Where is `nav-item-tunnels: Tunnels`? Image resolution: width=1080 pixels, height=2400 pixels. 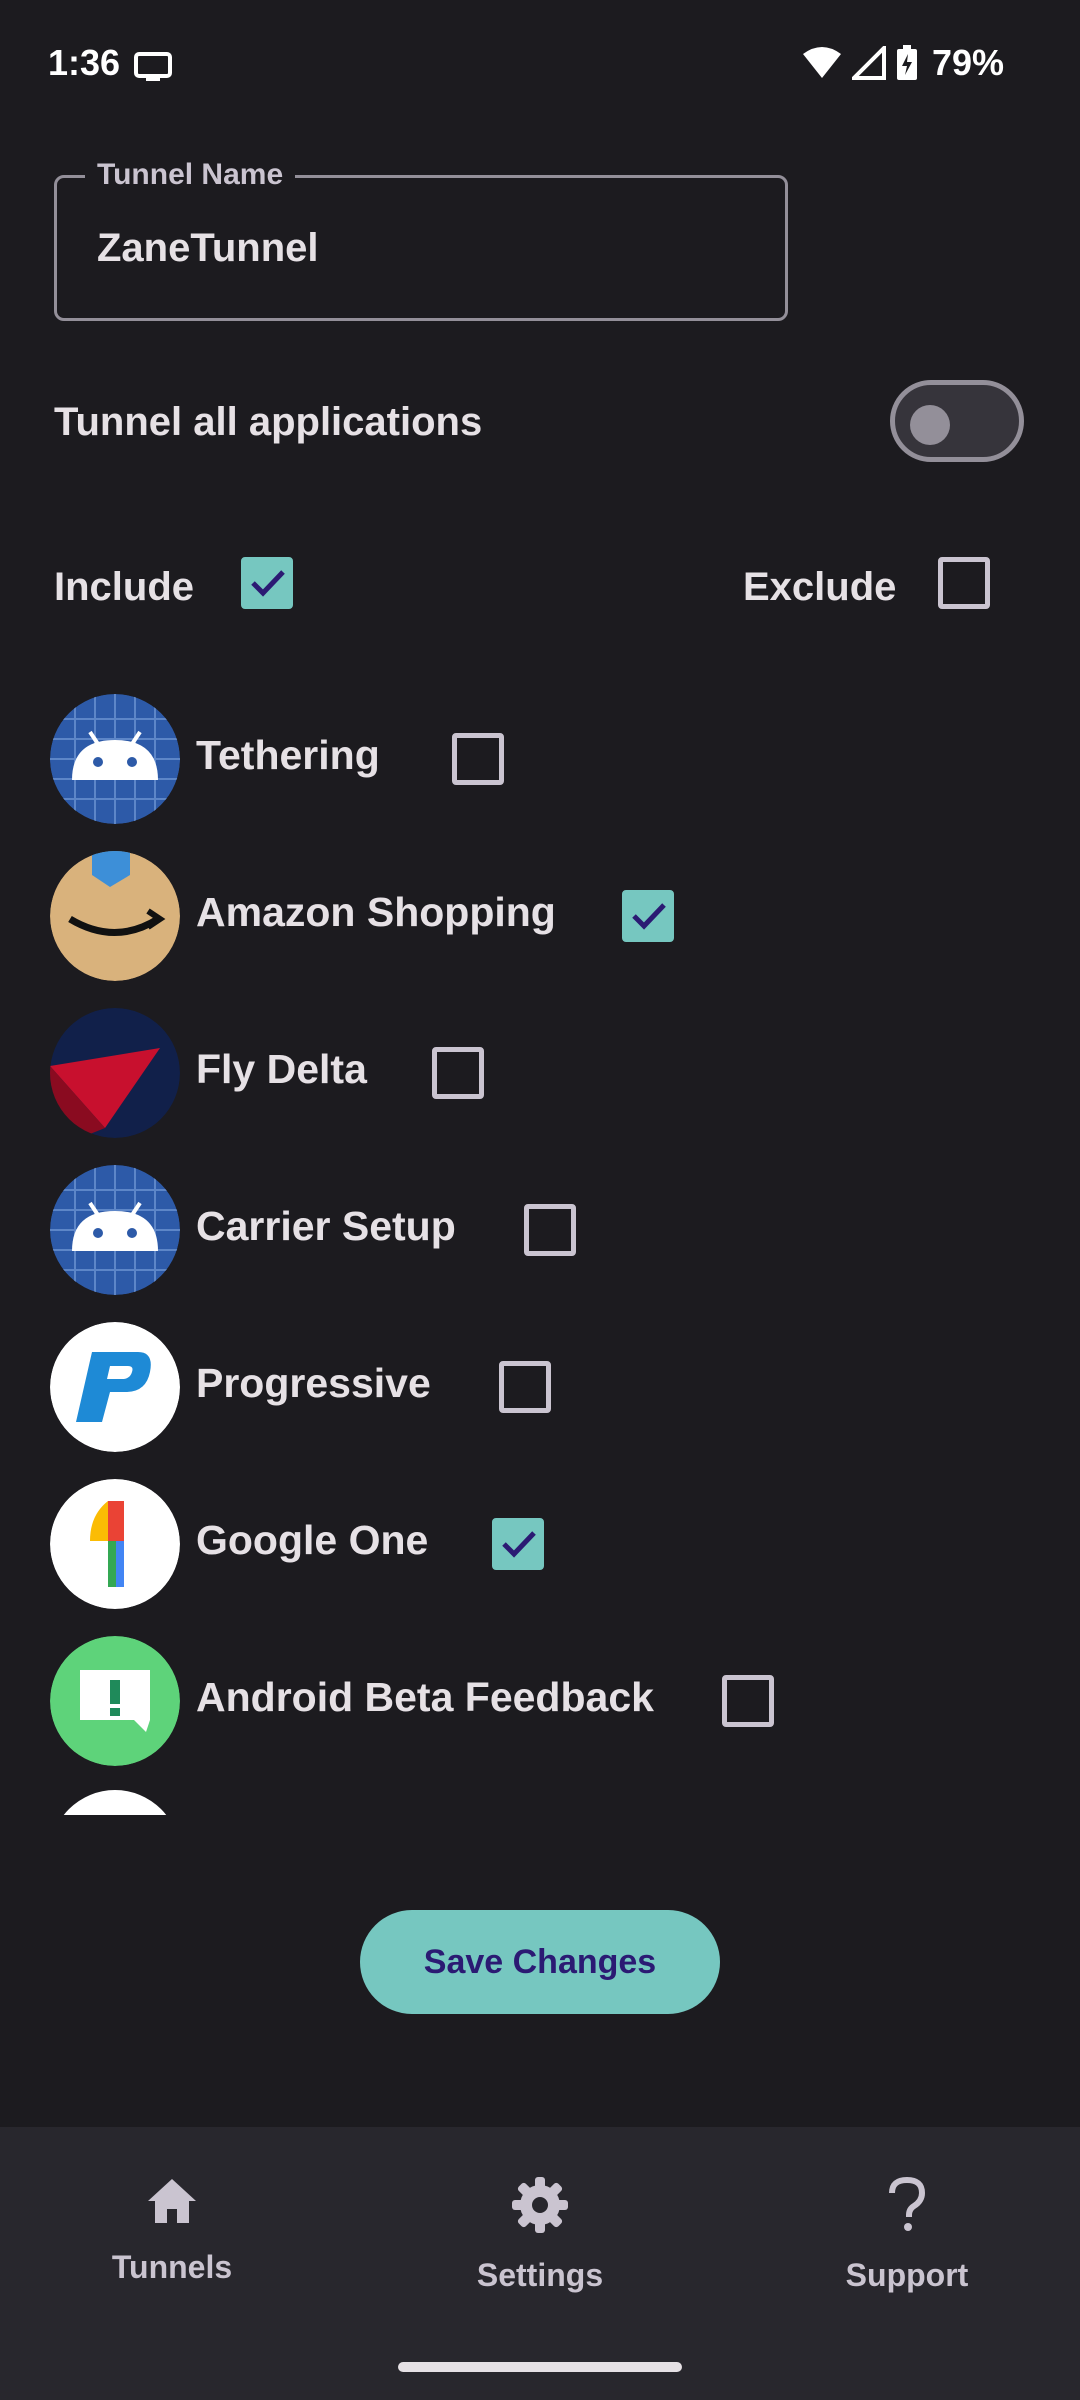
nav-item-tunnels: Tunnels is located at coordinates (172, 2257).